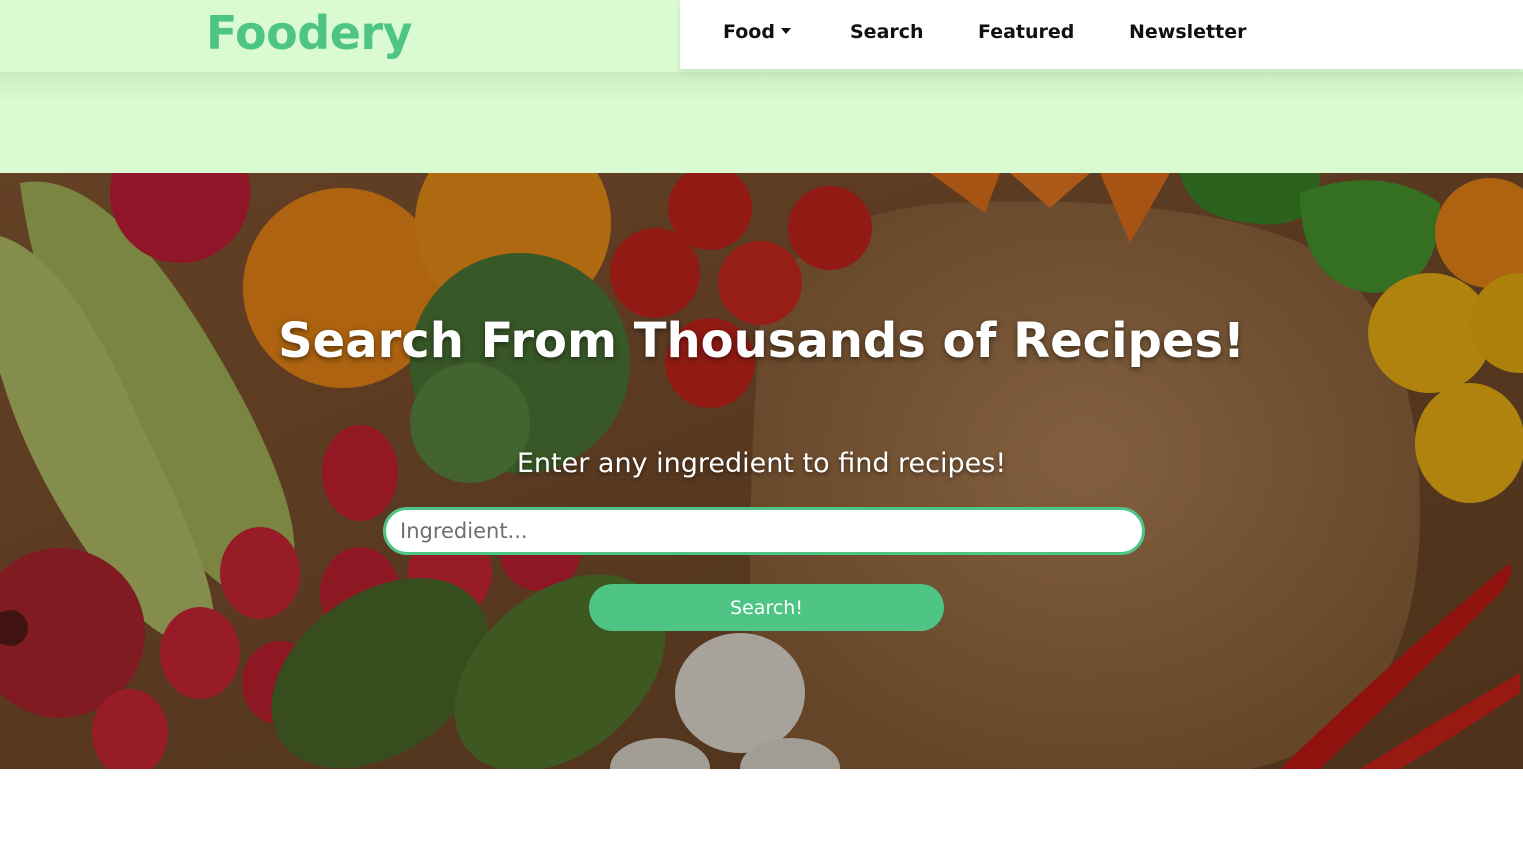 The height and width of the screenshot is (857, 1523). What do you see at coordinates (887, 32) in the screenshot?
I see `nav-item-search: Search` at bounding box center [887, 32].